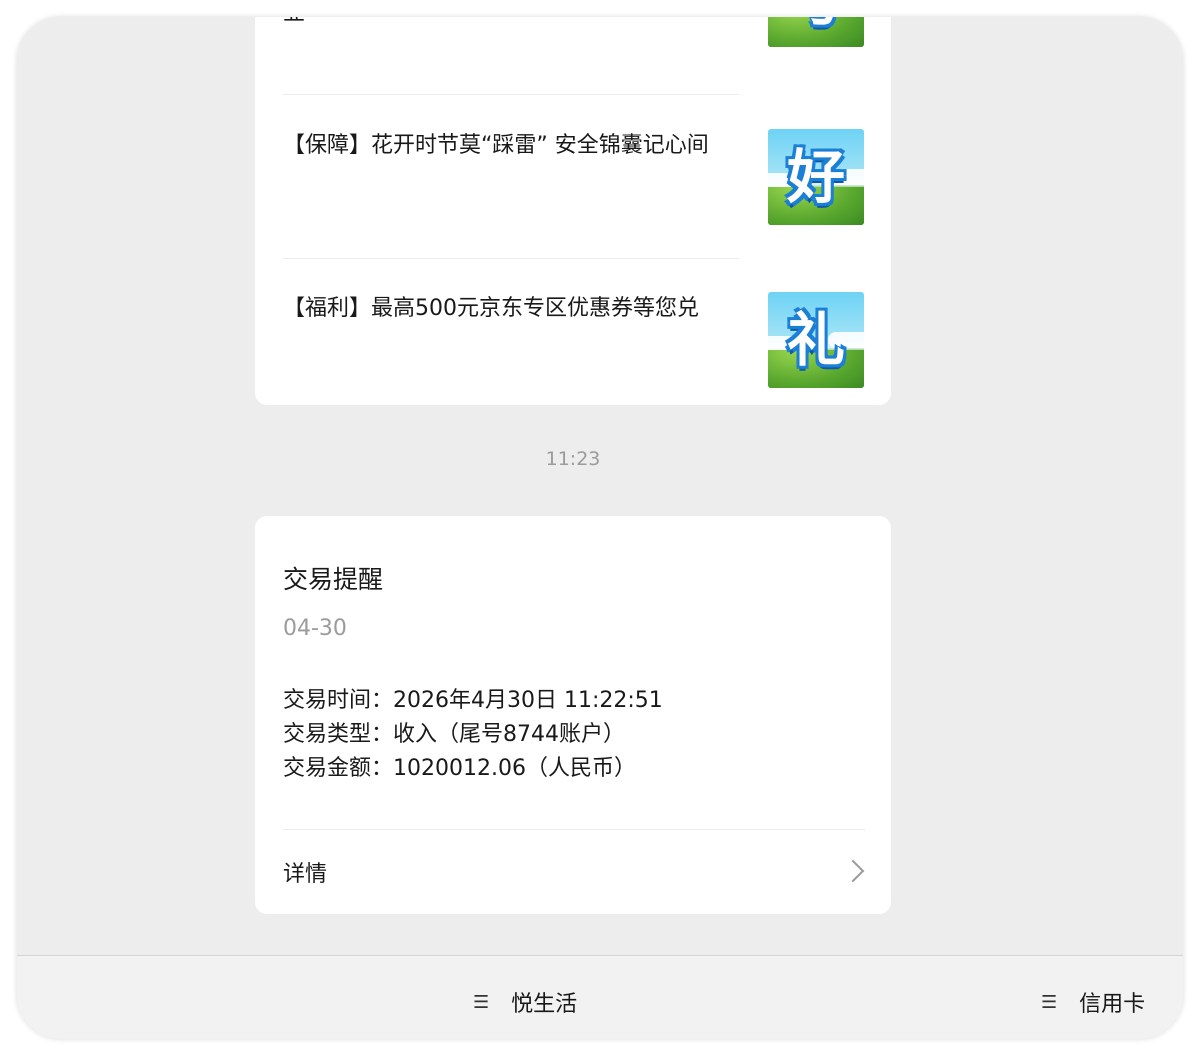  I want to click on transaction-time: 交易时间：2026年4月30日 11:22:51, so click(473, 700).